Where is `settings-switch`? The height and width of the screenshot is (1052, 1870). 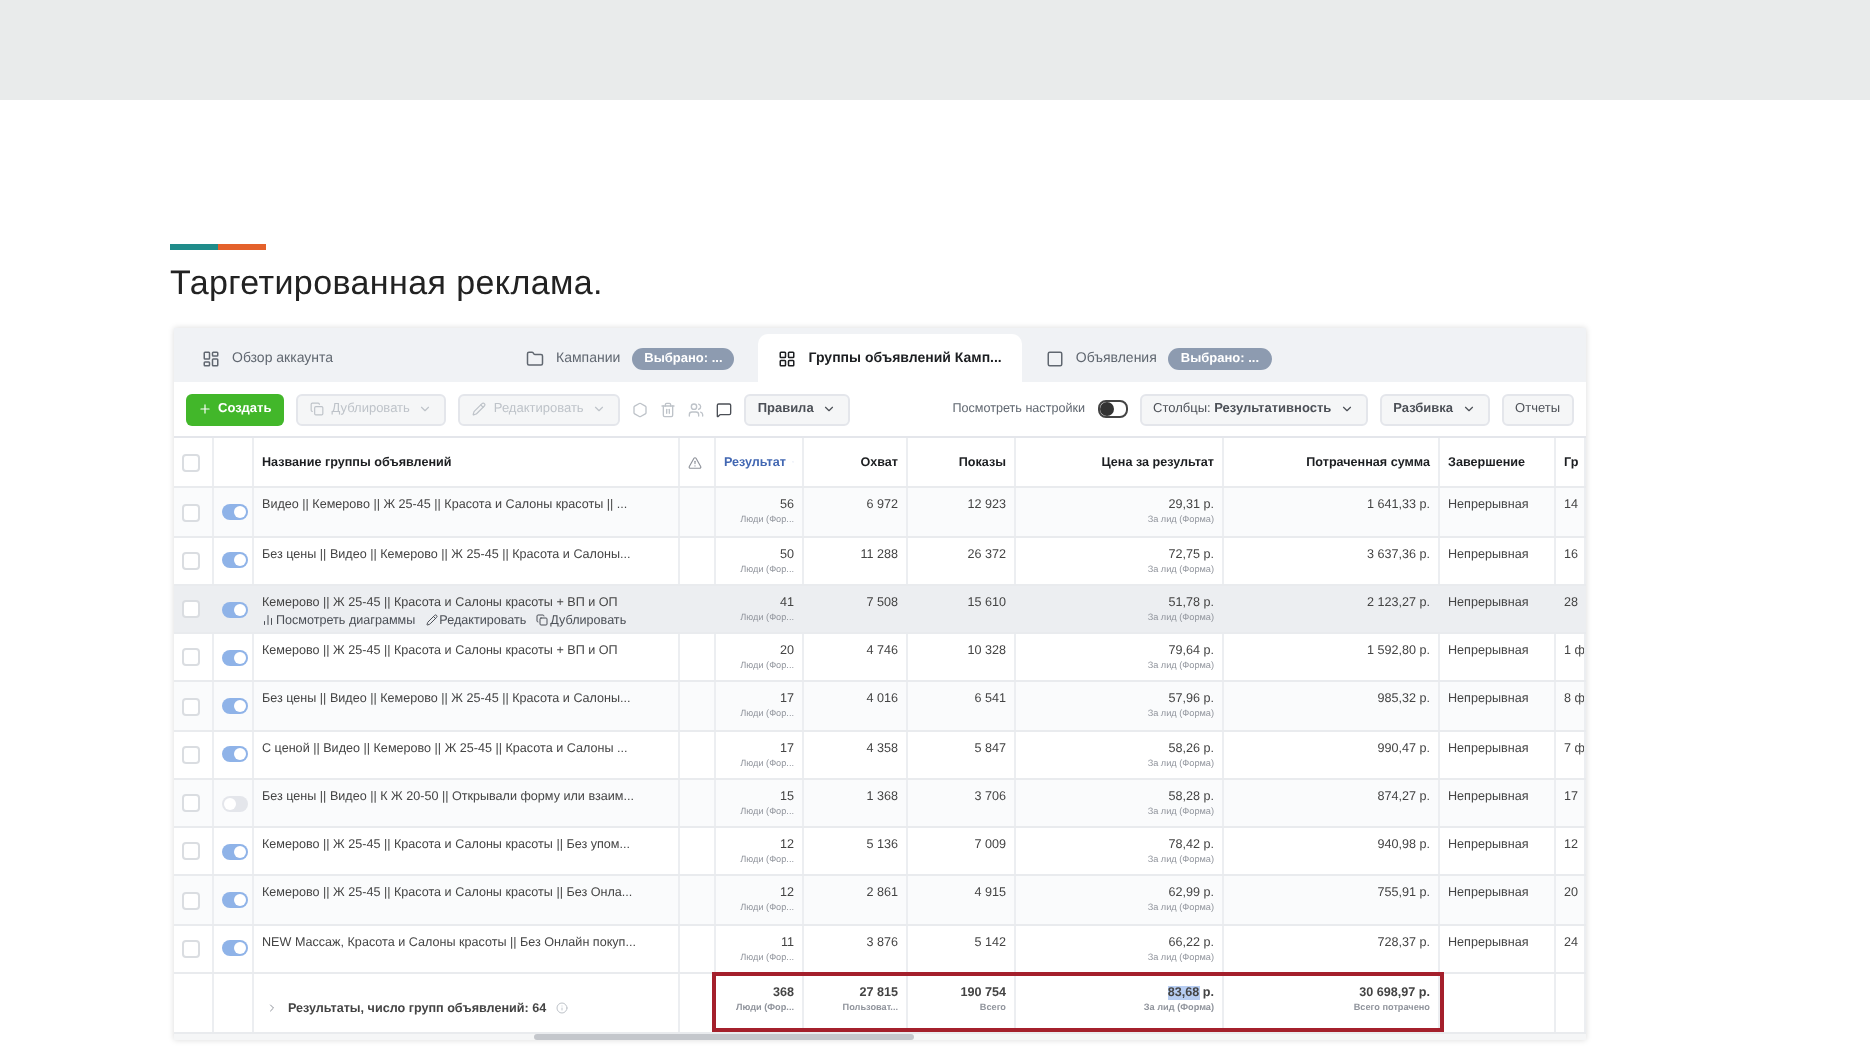
settings-switch is located at coordinates (1112, 409).